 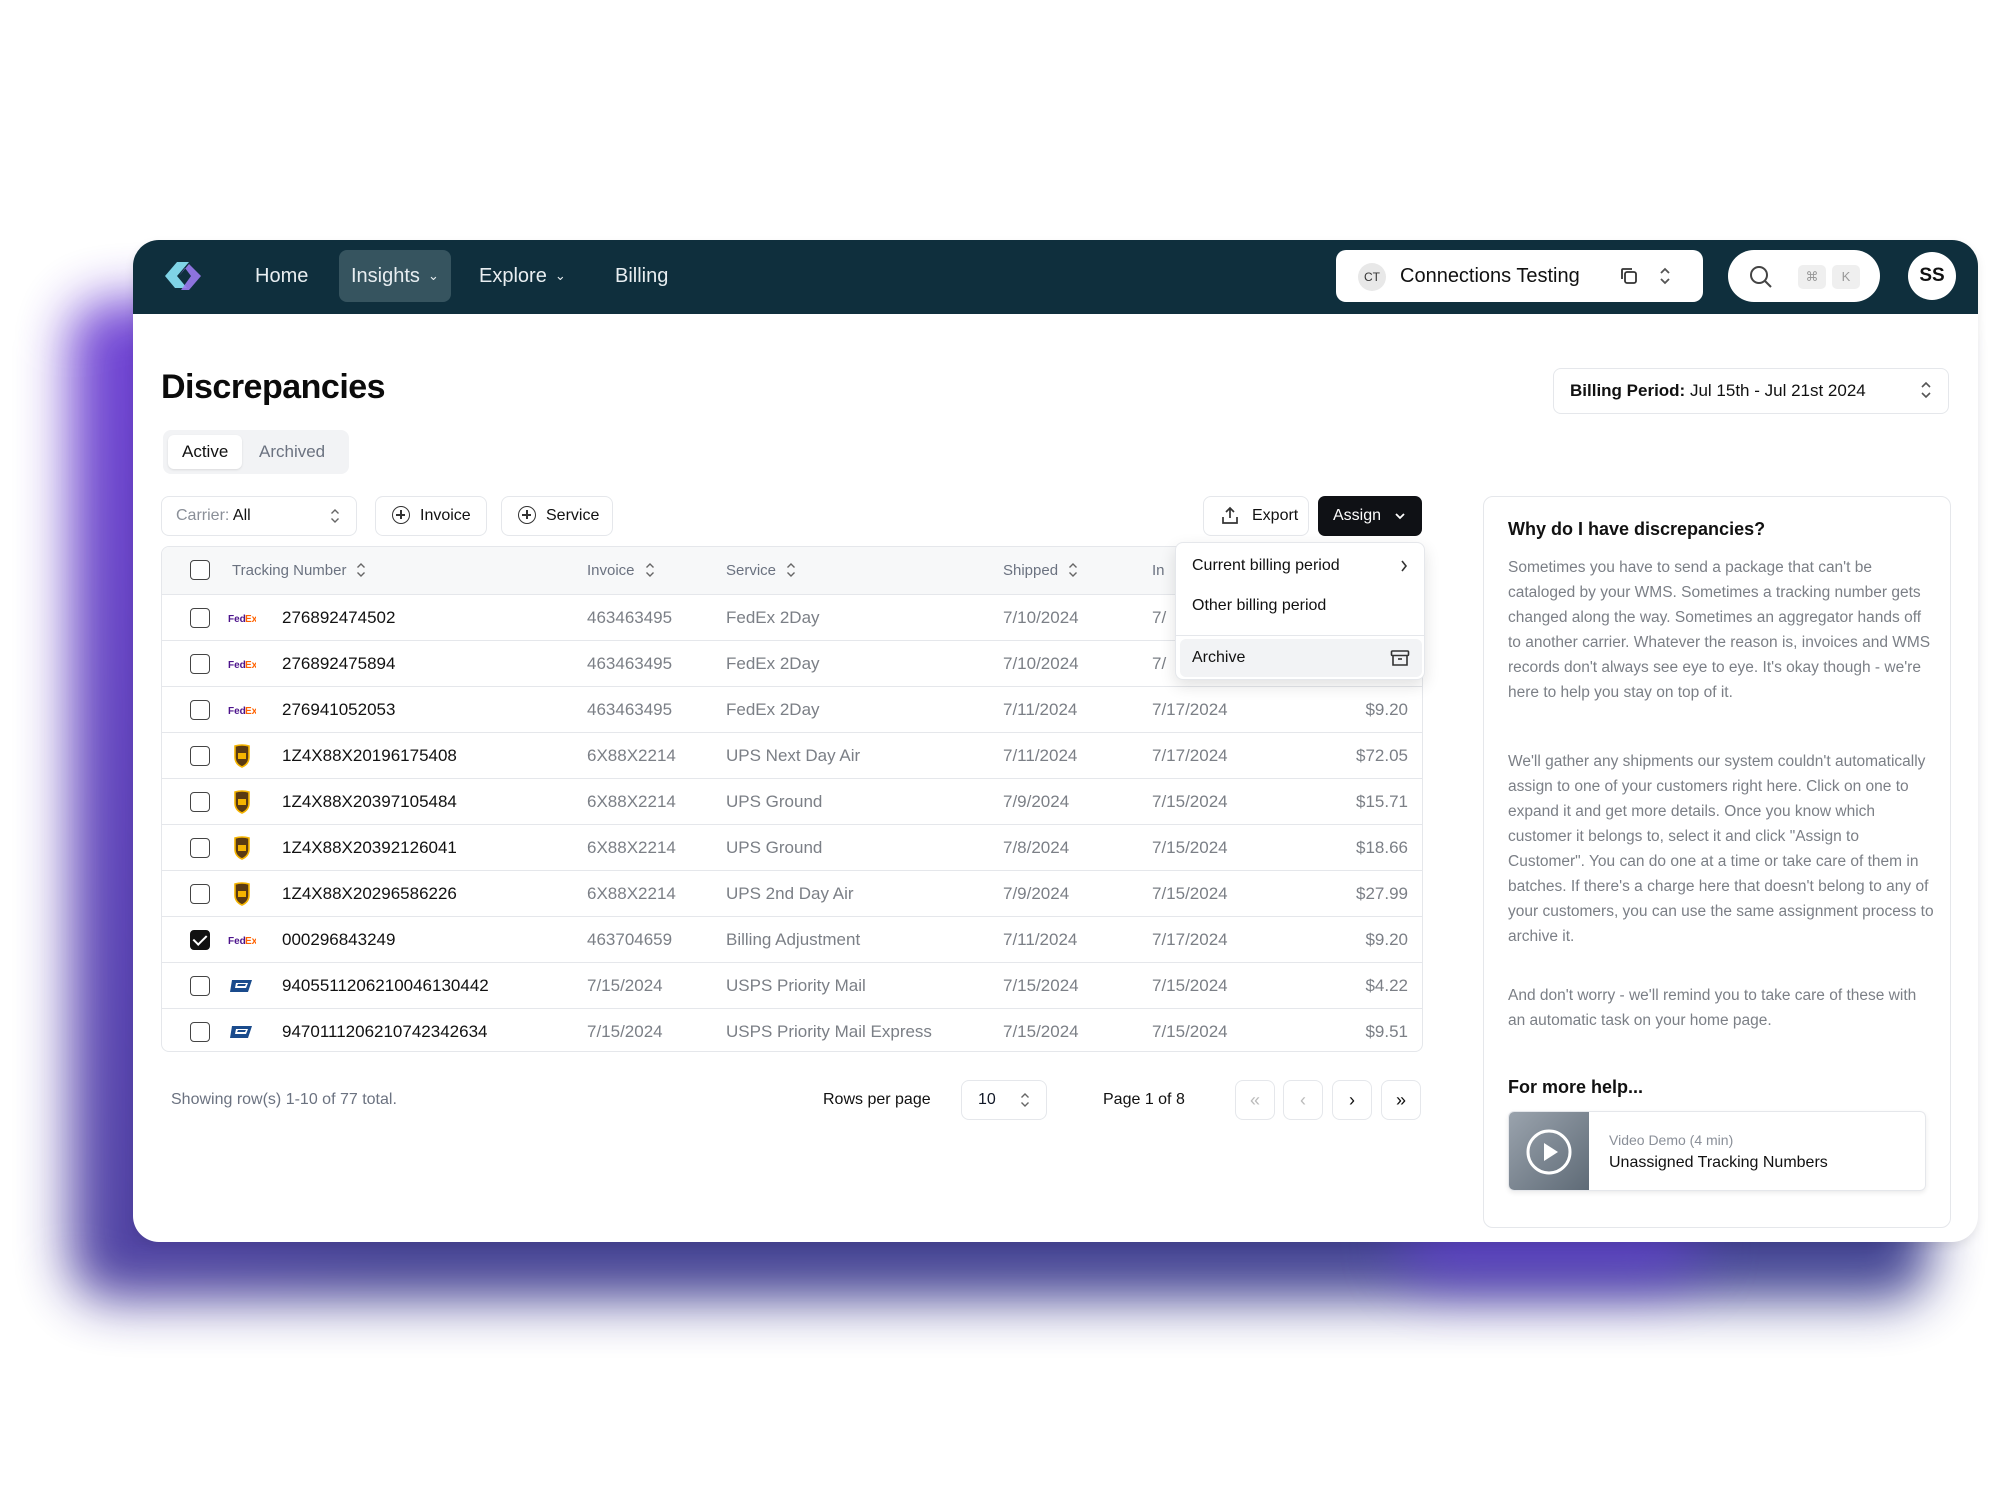 What do you see at coordinates (773, 709) in the screenshot?
I see `service-name: FedEx 2Day` at bounding box center [773, 709].